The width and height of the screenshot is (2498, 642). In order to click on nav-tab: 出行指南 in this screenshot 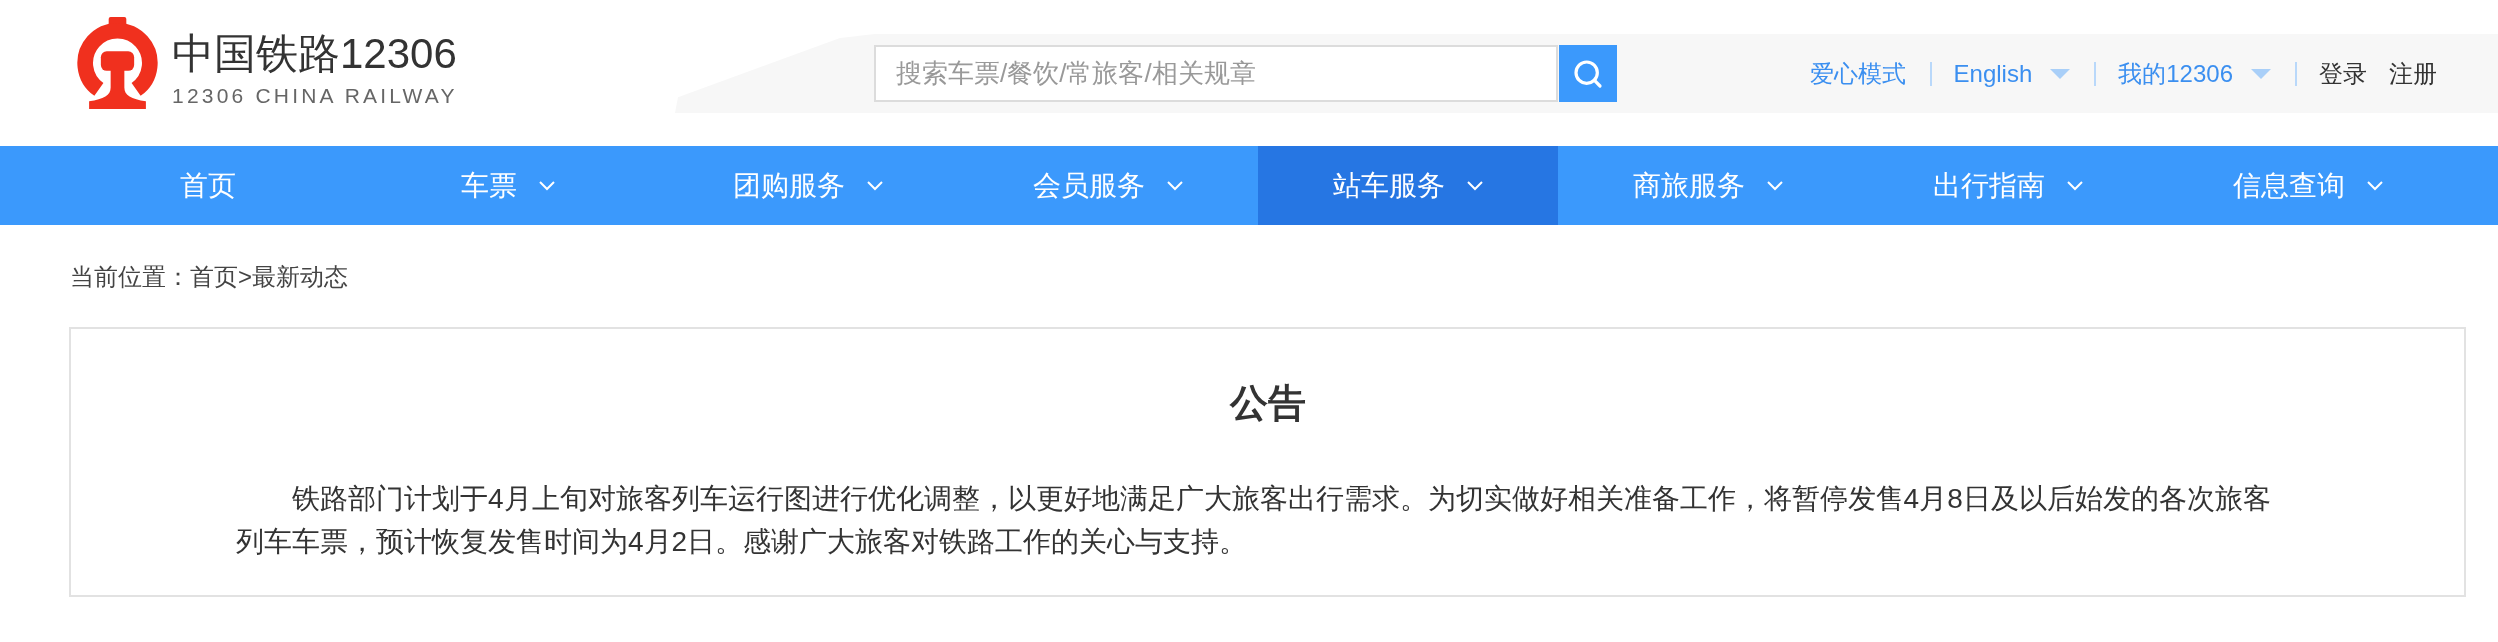, I will do `click(2008, 185)`.